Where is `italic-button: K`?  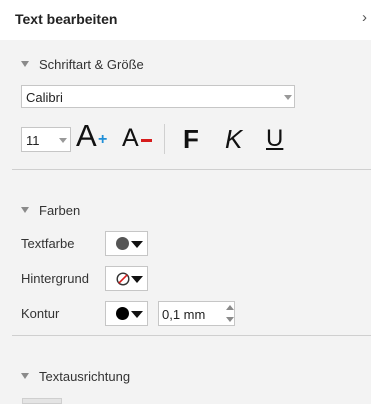 italic-button: K is located at coordinates (235, 140).